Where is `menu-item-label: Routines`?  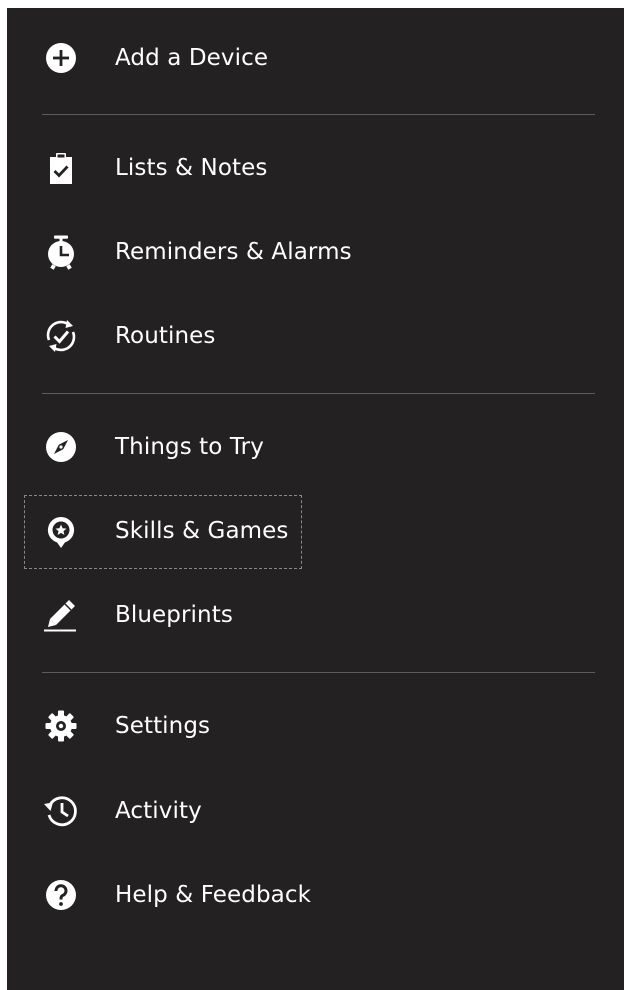 menu-item-label: Routines is located at coordinates (165, 336).